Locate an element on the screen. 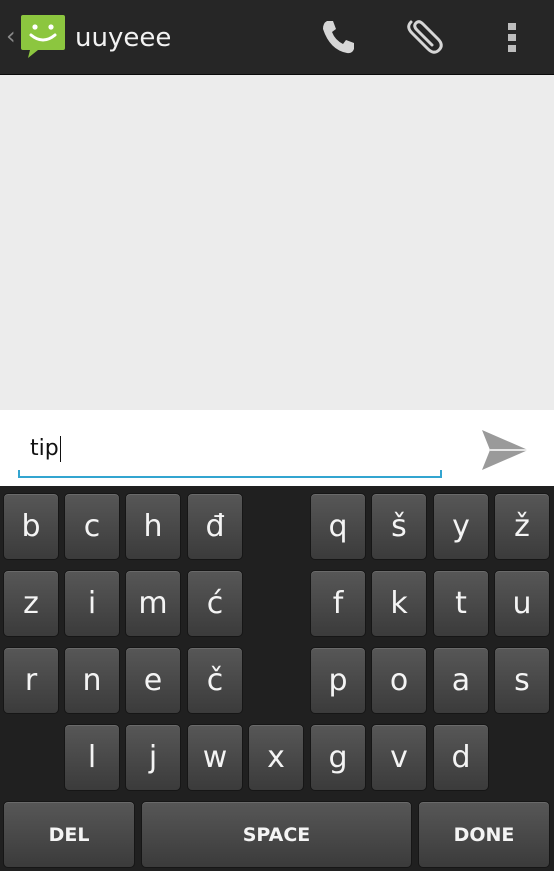  key: l is located at coordinates (92, 757).